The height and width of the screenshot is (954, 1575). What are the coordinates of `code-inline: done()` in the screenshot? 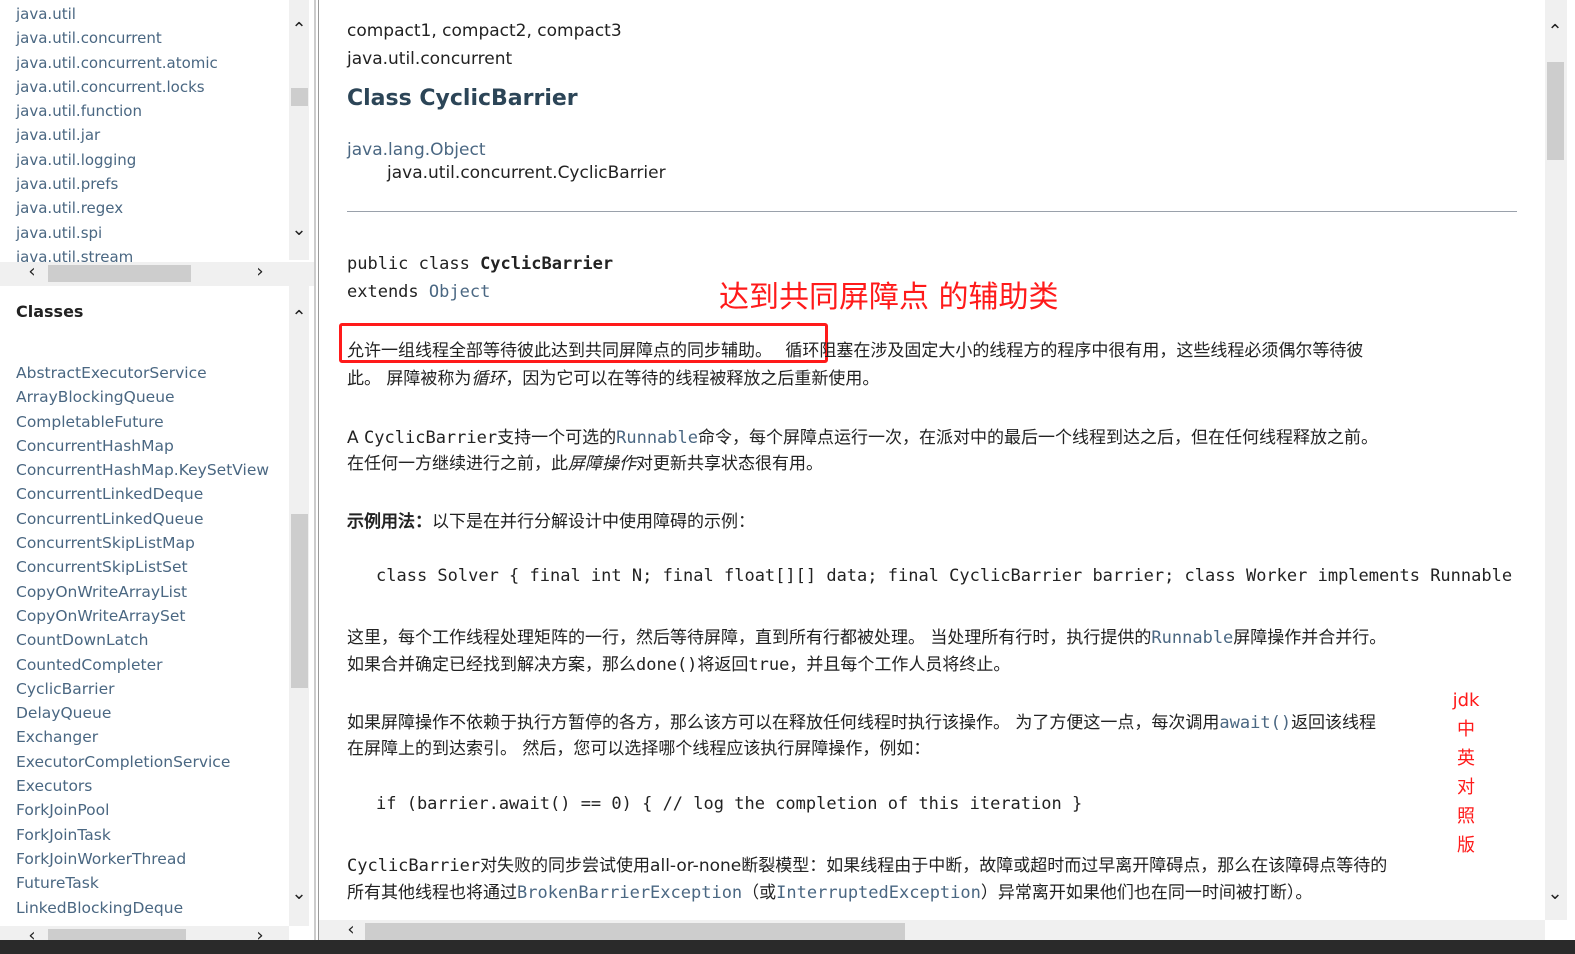 It's located at (667, 665).